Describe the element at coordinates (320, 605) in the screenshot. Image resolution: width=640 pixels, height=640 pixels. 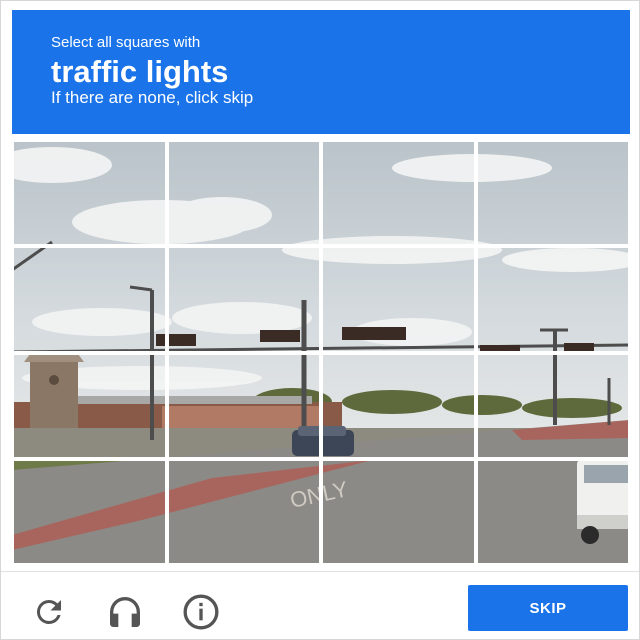
I see `captcha-footer: SKIP` at that location.